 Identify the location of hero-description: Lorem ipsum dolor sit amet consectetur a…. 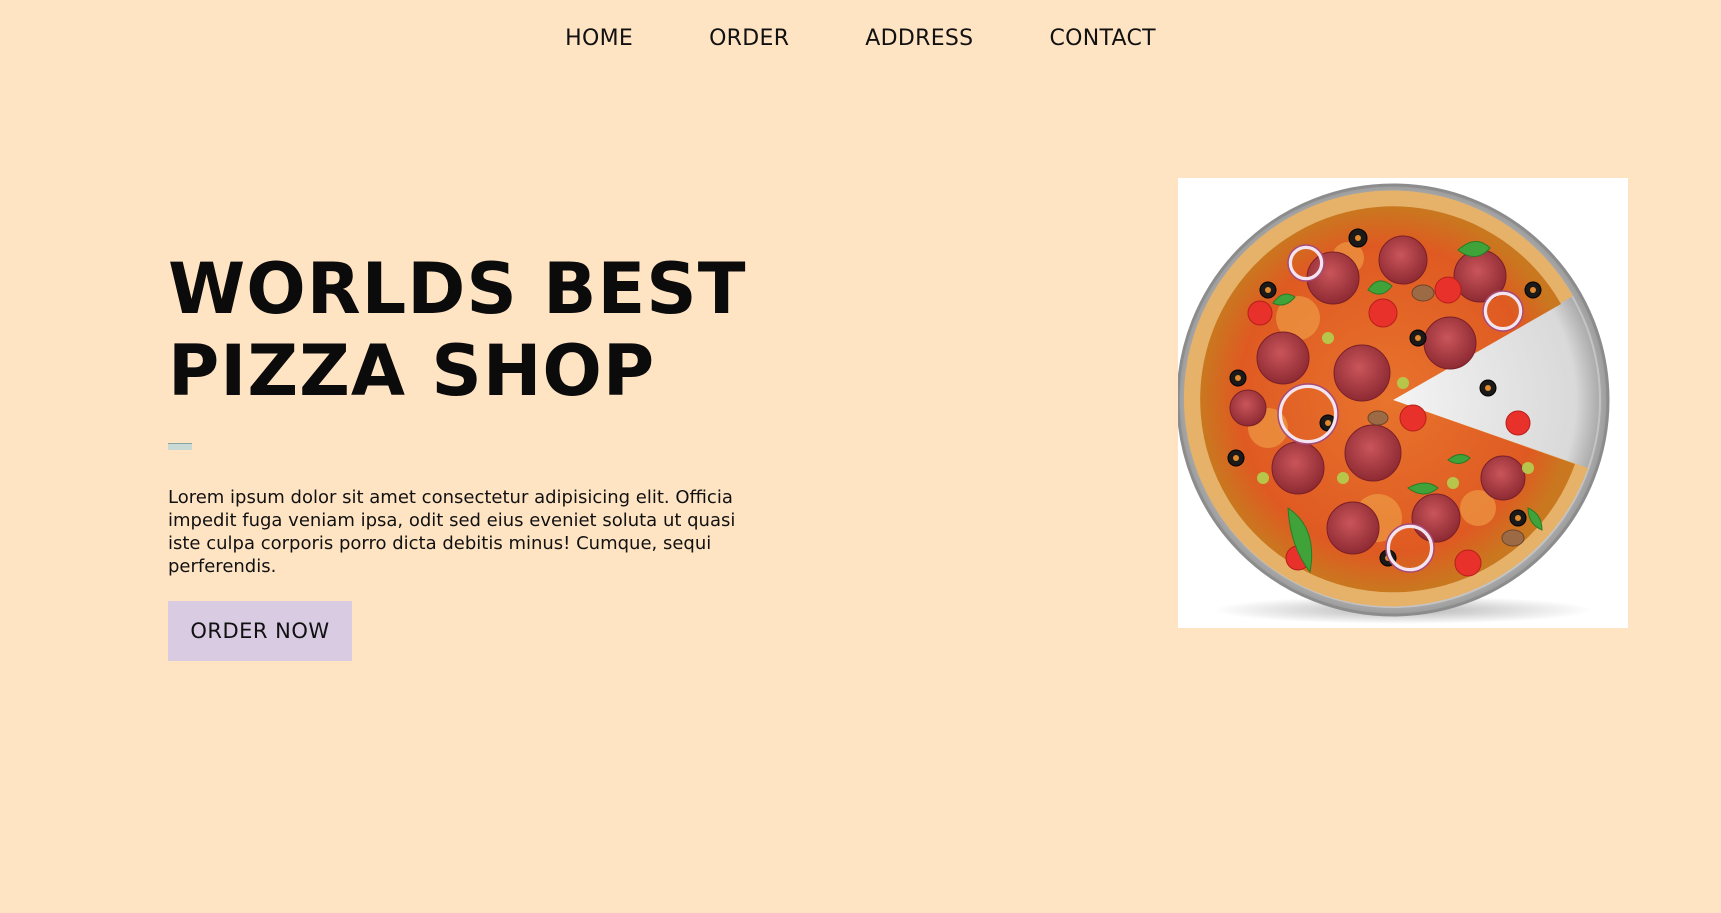
(452, 532).